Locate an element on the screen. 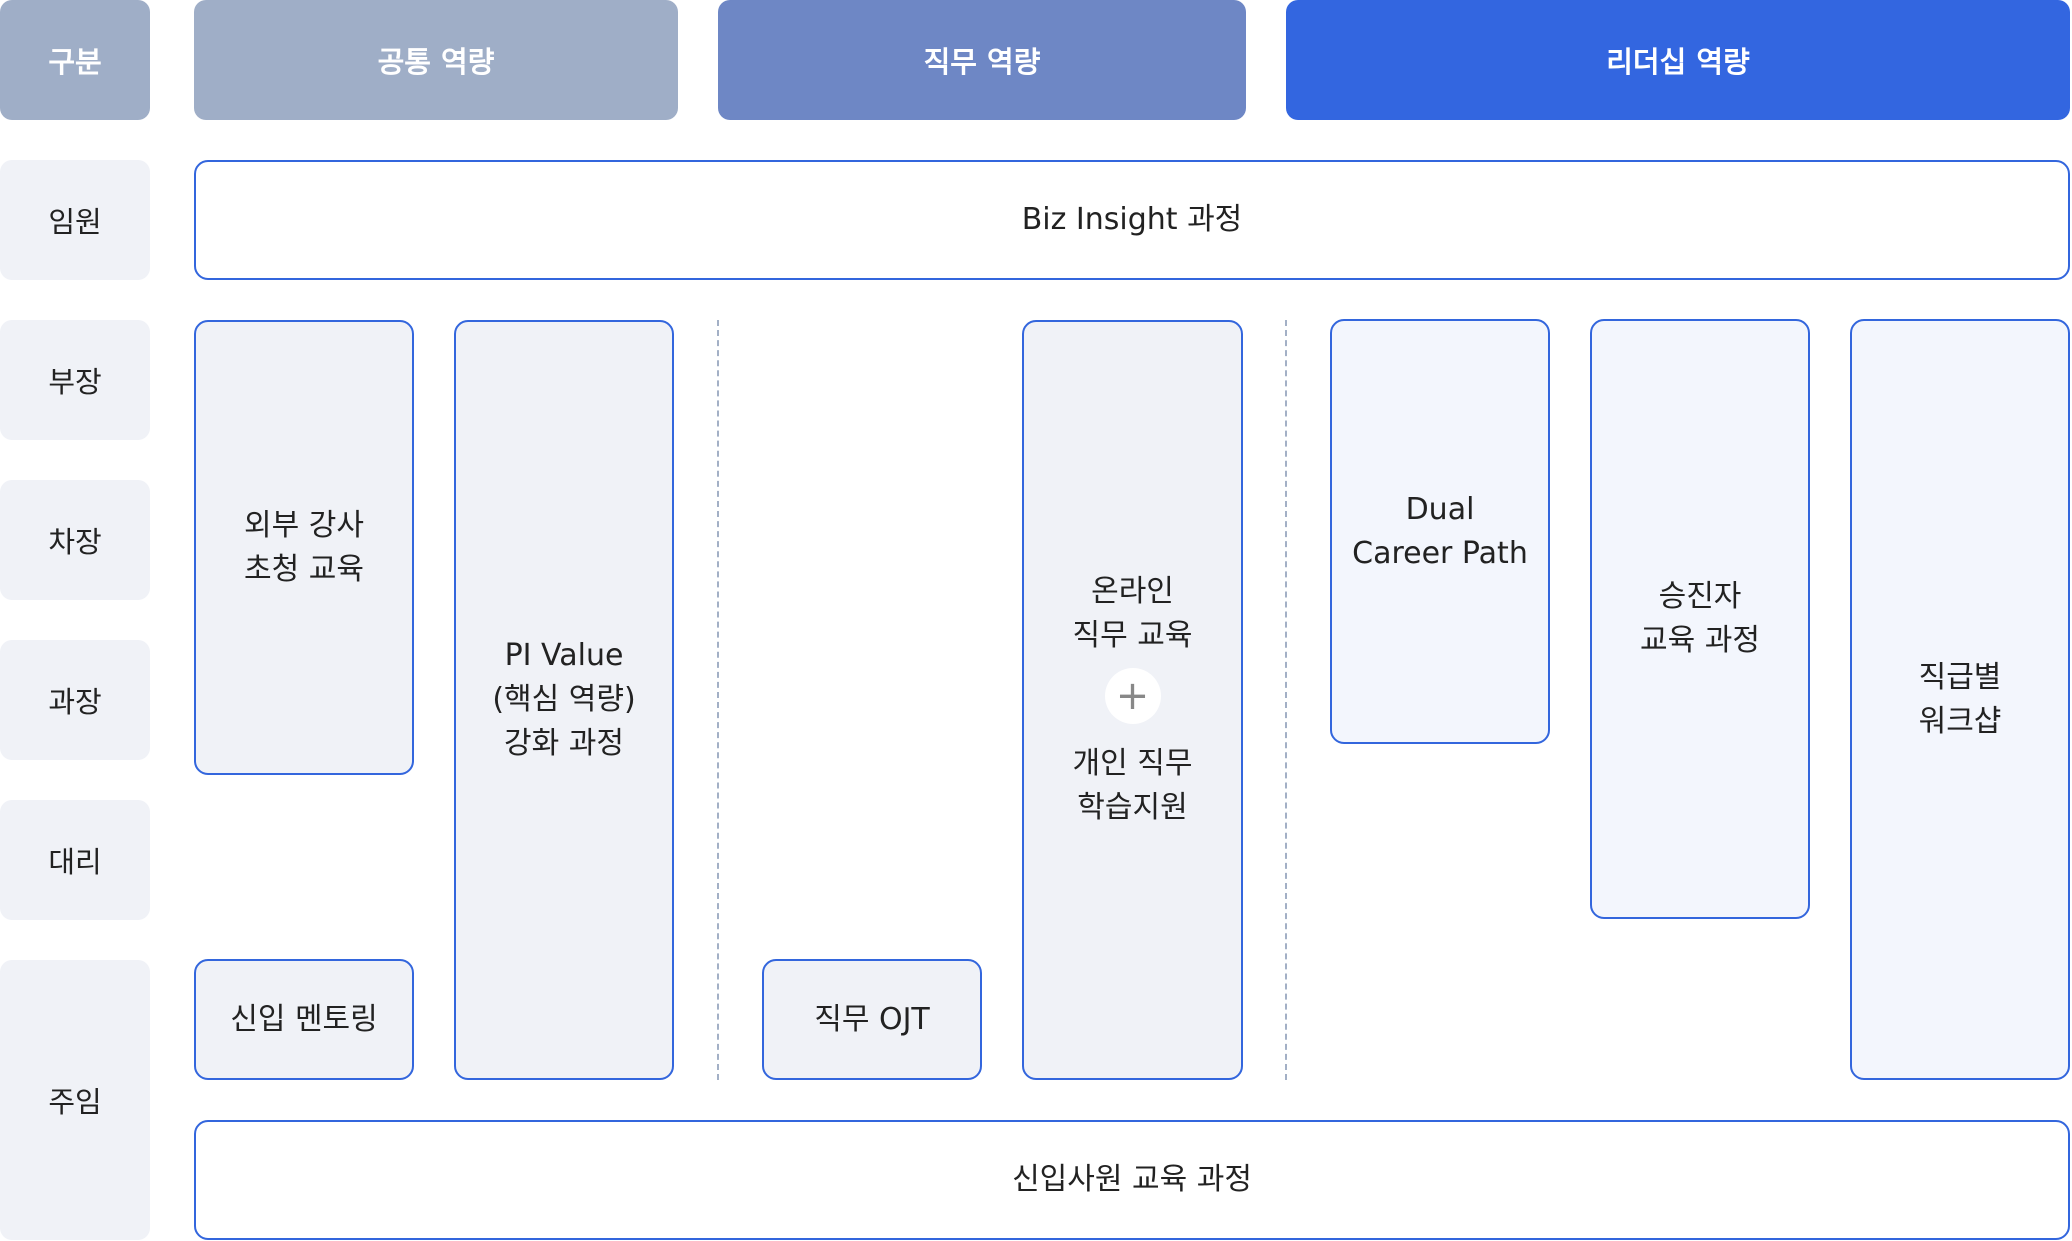 Image resolution: width=2072 pixels, height=1241 pixels. program-label-line2: 워크샵 is located at coordinates (1960, 721).